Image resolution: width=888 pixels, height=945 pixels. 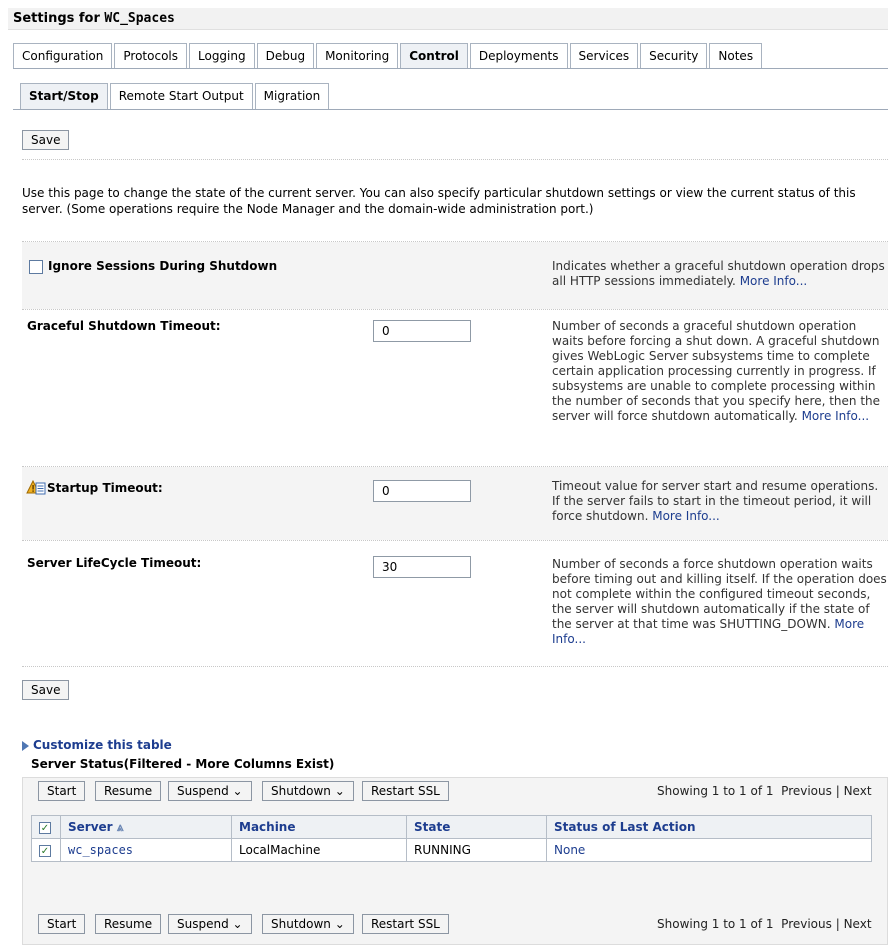 What do you see at coordinates (357, 56) in the screenshot?
I see `tab-monitoring: Monitoring` at bounding box center [357, 56].